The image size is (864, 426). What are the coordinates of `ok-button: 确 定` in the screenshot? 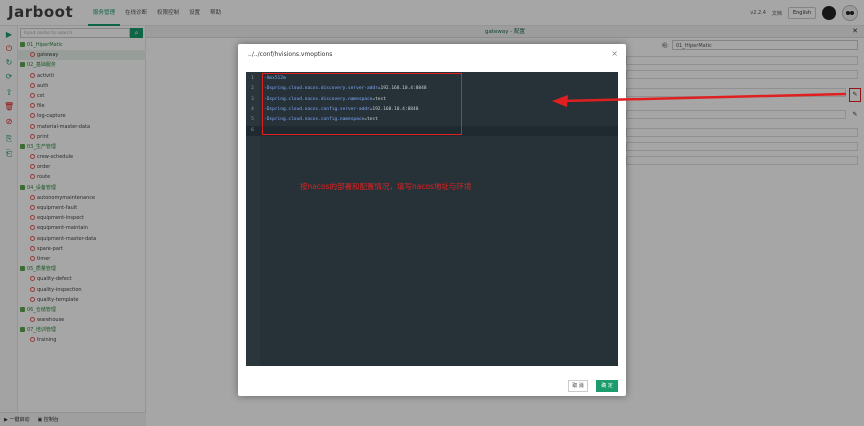 It's located at (607, 386).